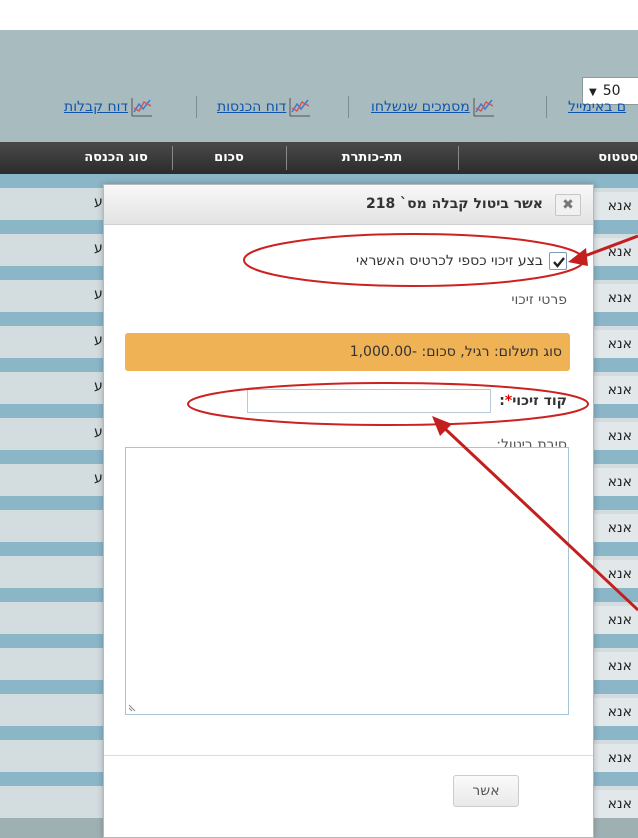 The width and height of the screenshot is (638, 838). What do you see at coordinates (229, 158) in the screenshot?
I see `column-header-amount: סכום` at bounding box center [229, 158].